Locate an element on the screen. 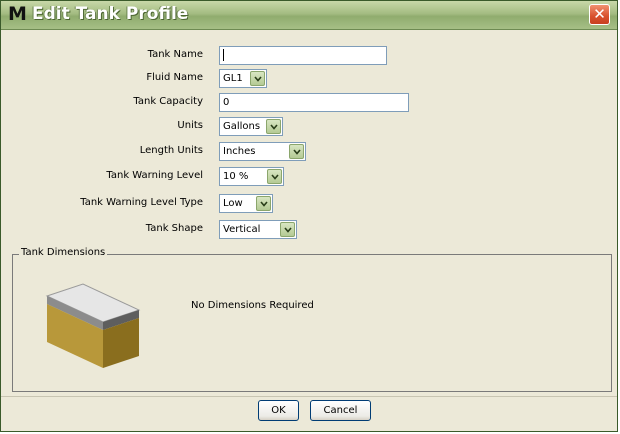 This screenshot has width=620, height=434. tank-capacity-input: 0 is located at coordinates (314, 102).